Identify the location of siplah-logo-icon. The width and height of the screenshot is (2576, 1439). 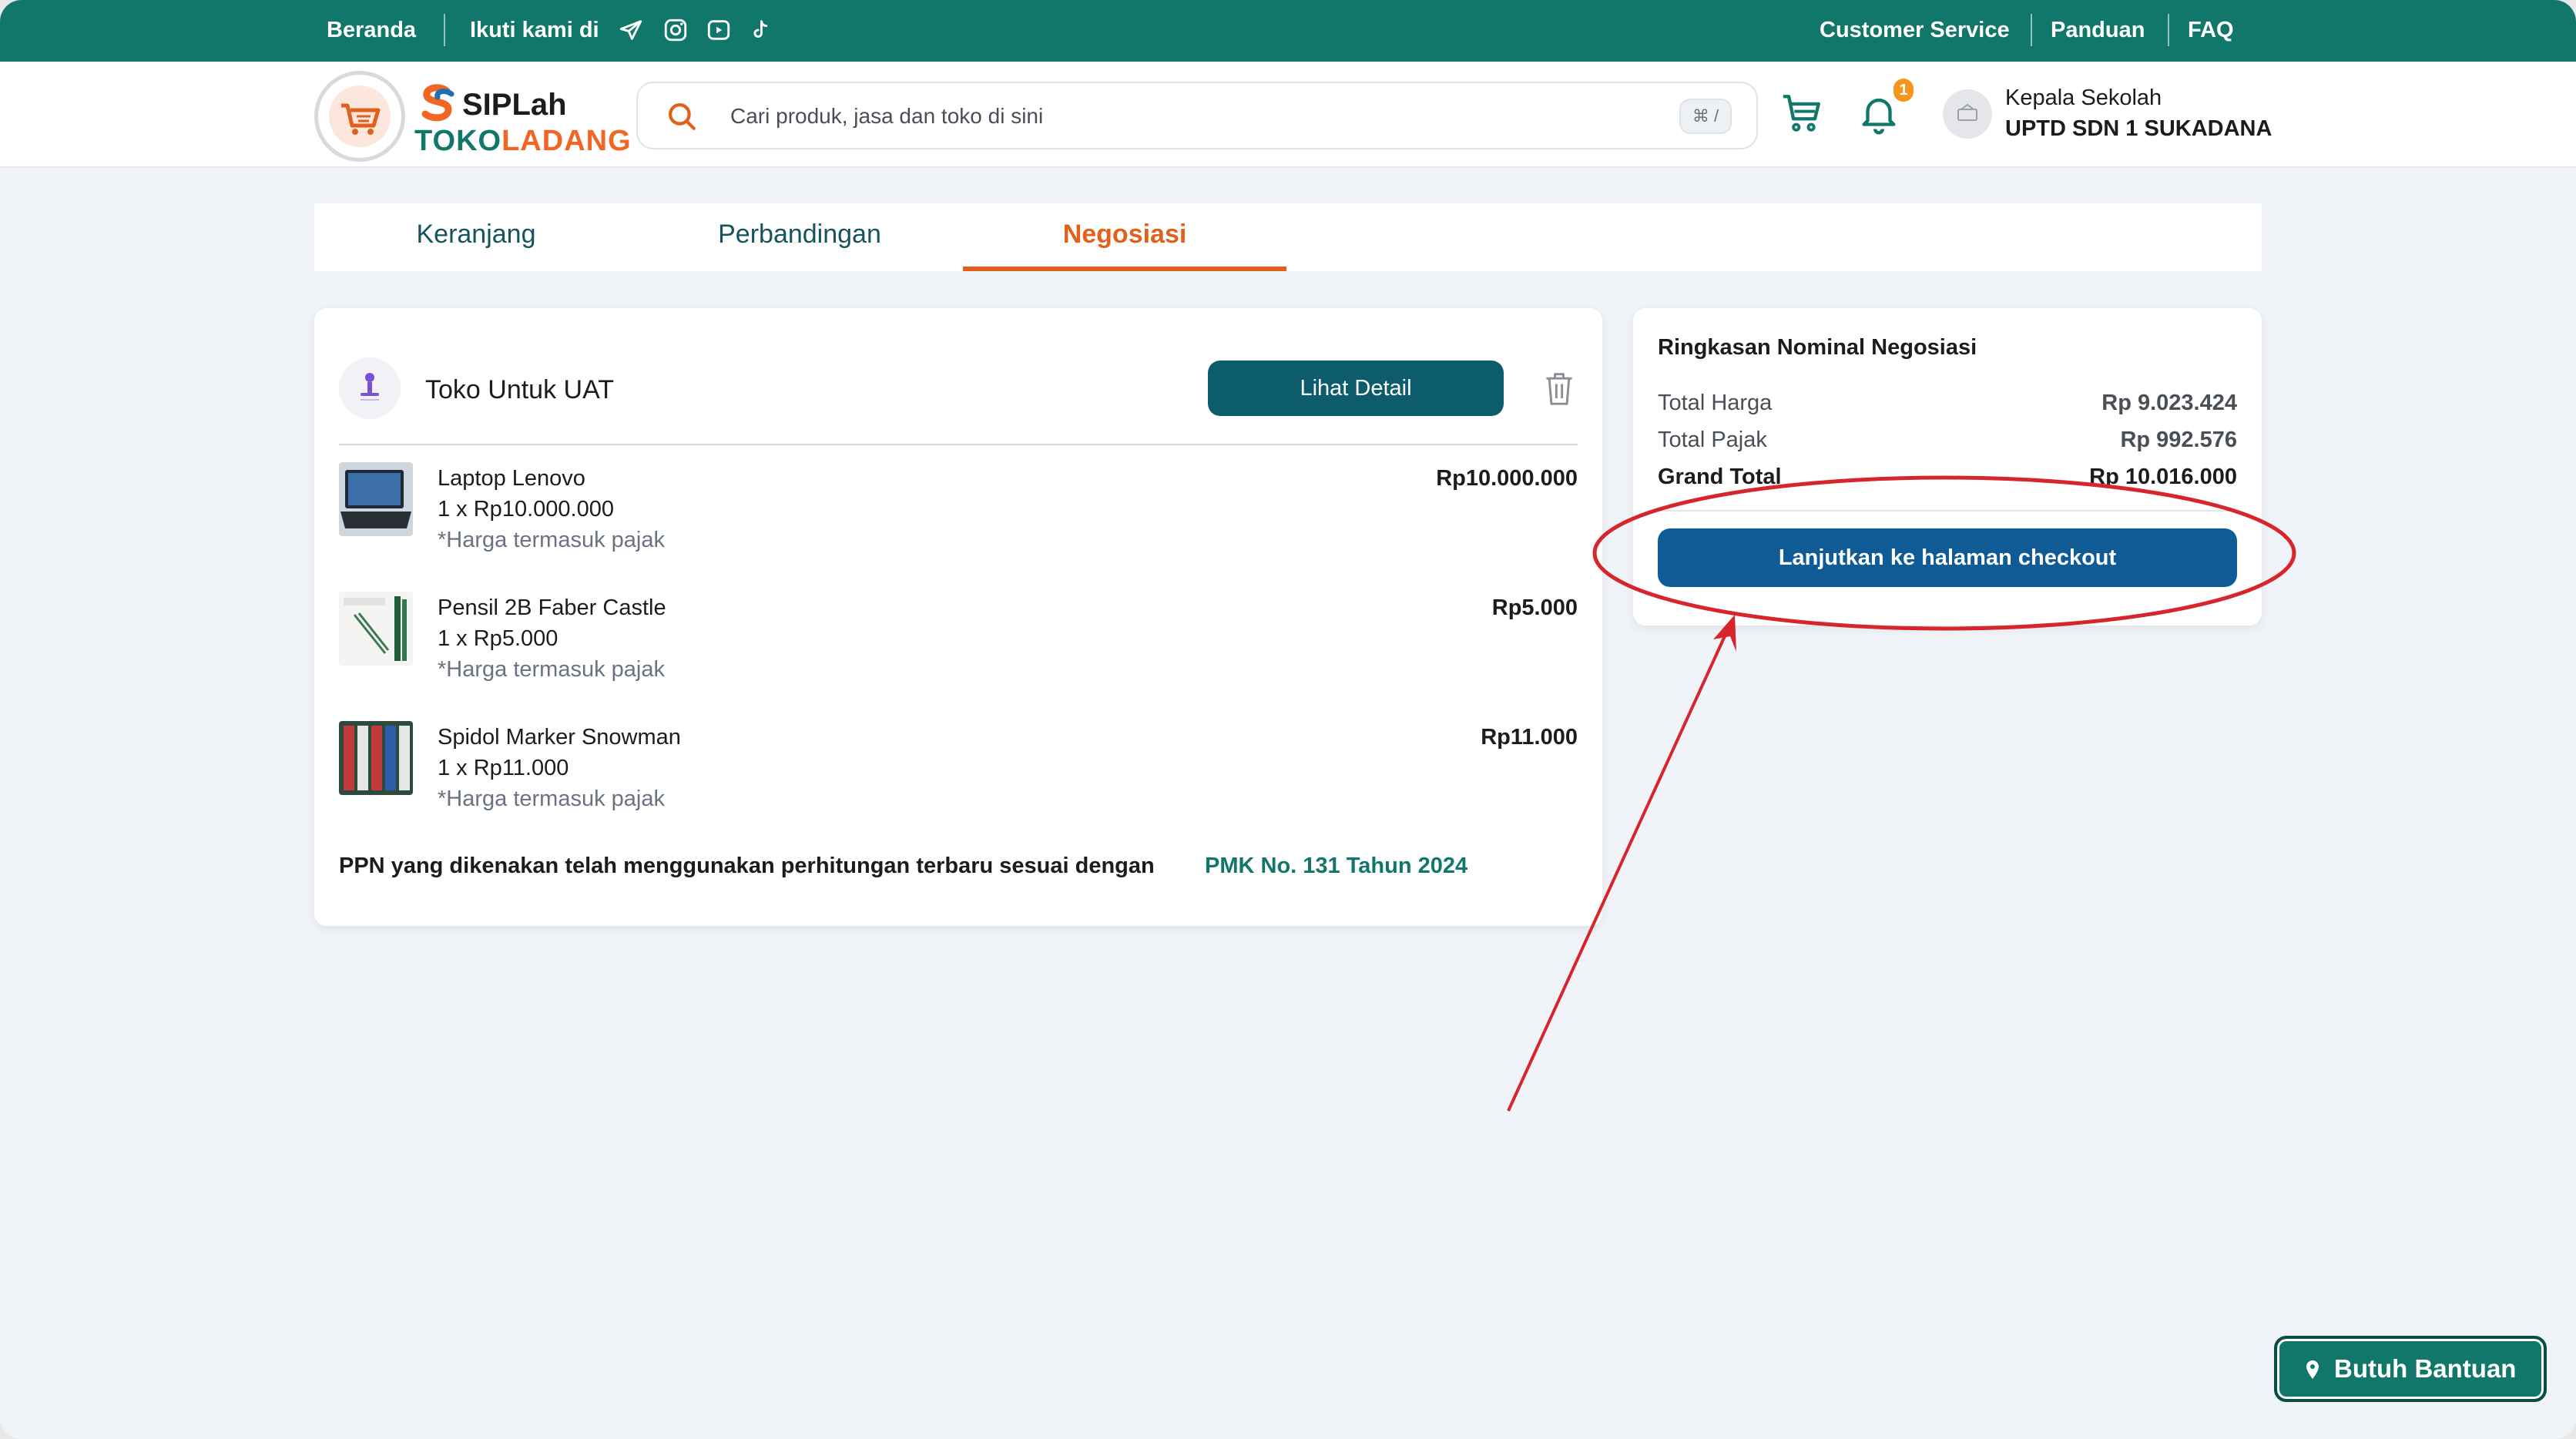
(437, 103).